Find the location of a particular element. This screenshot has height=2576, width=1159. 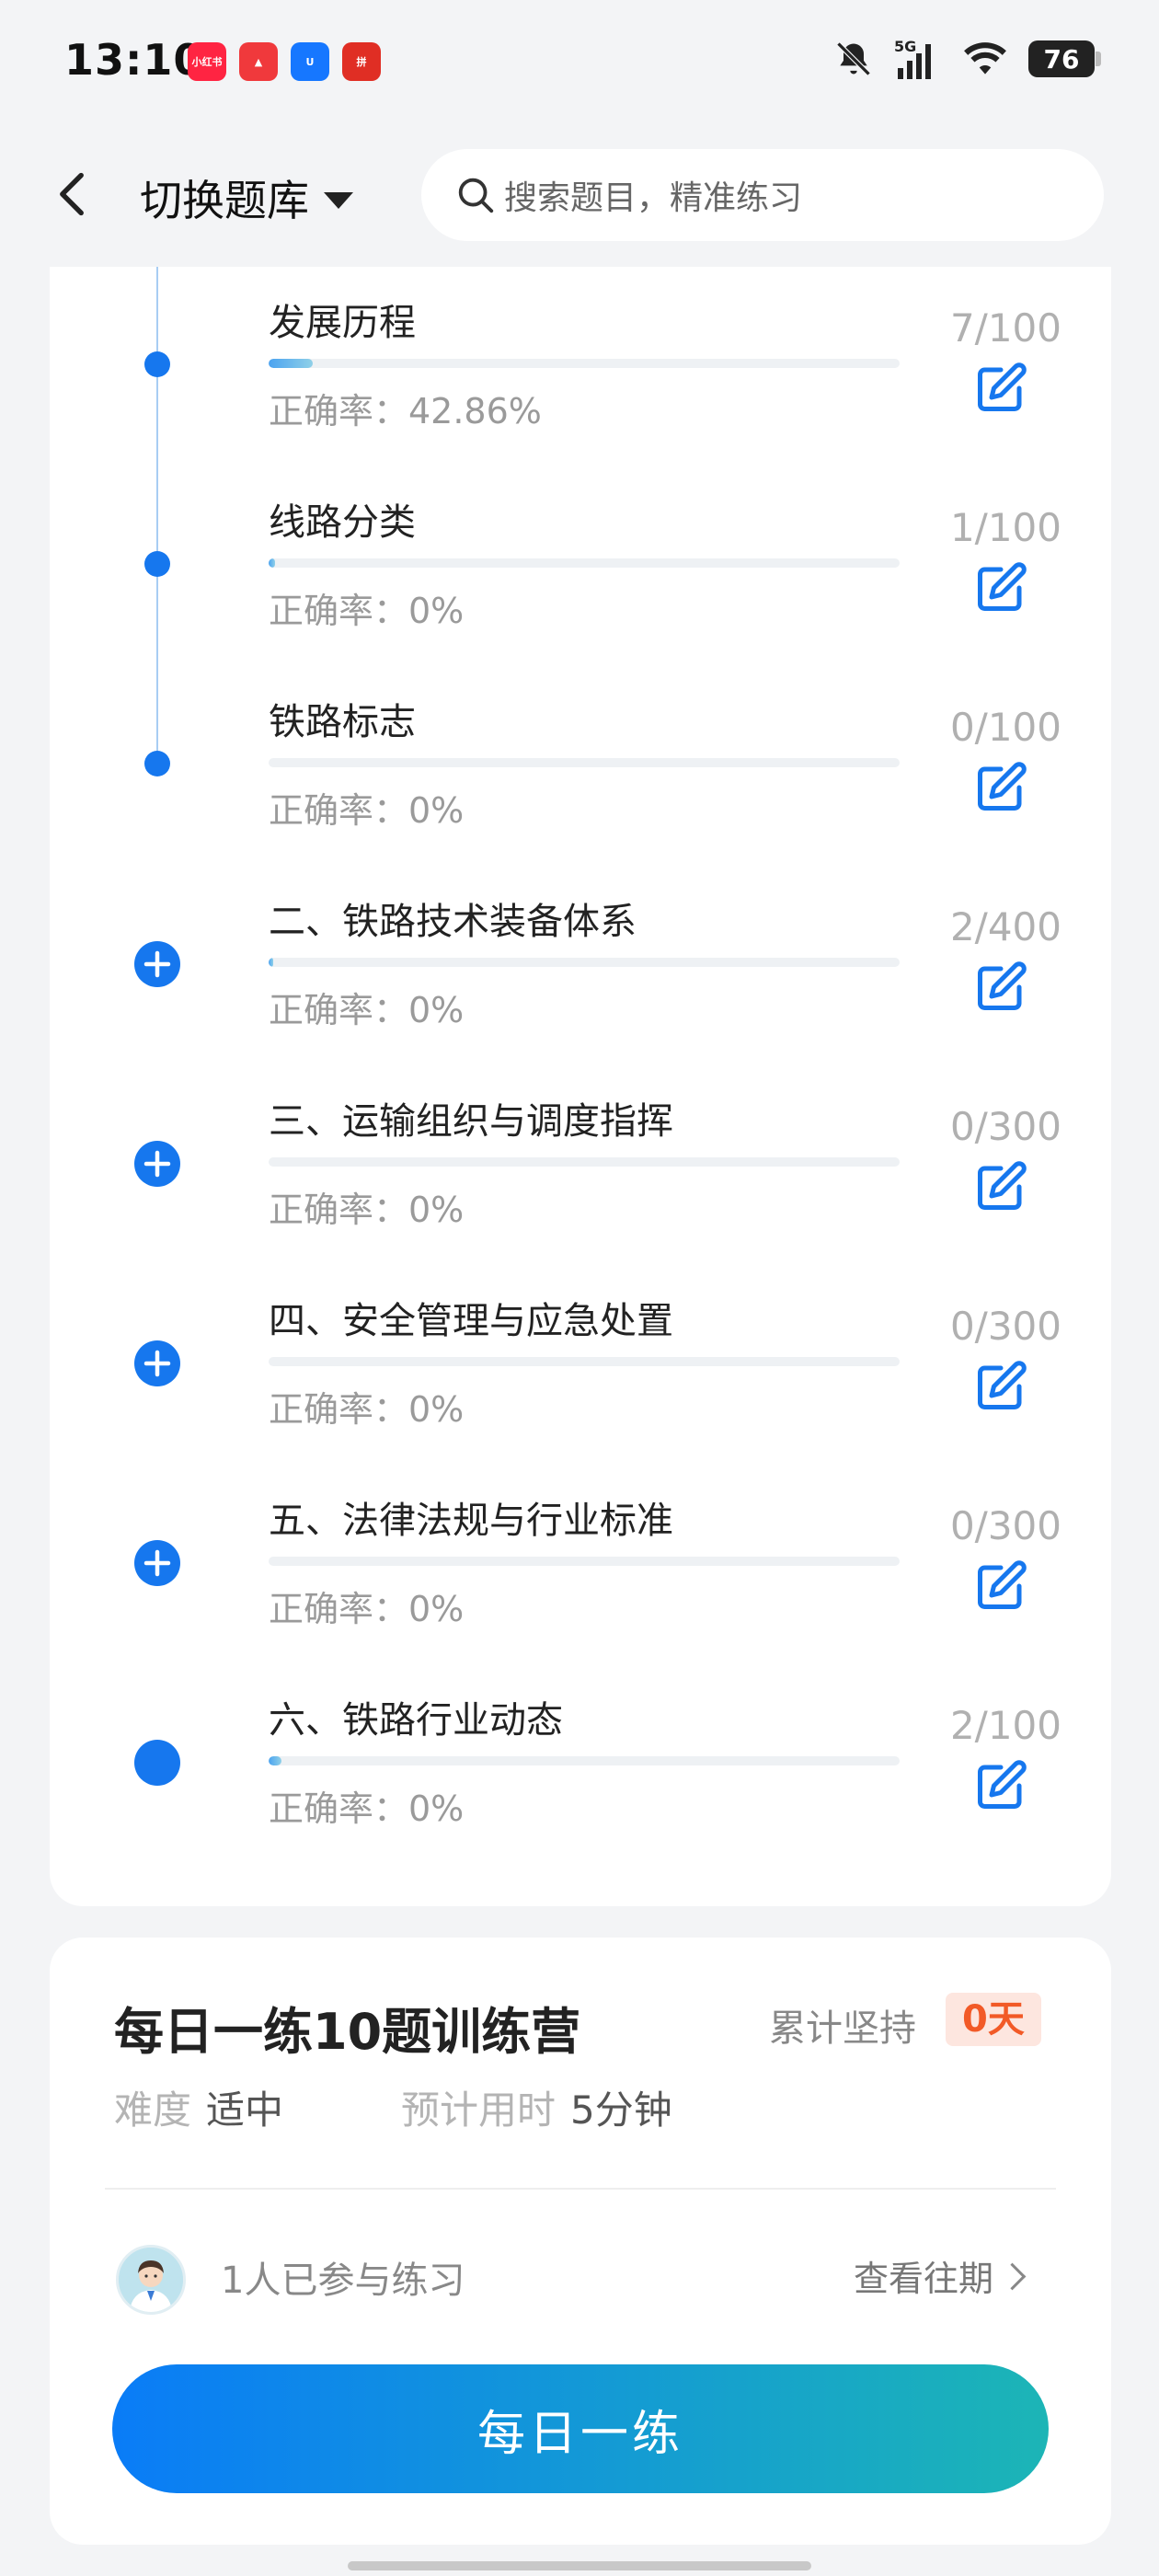

back-arrow-icon is located at coordinates (72, 194).